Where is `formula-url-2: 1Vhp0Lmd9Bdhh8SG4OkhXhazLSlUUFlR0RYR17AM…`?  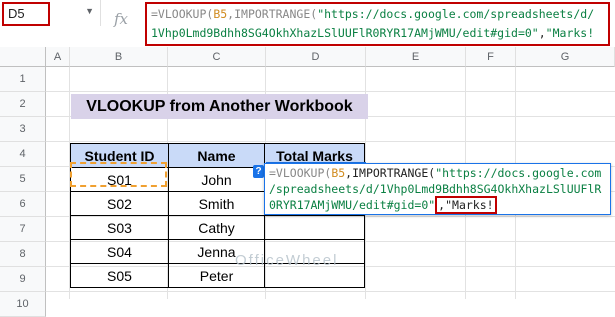
formula-url-2: 1Vhp0Lmd9Bdhh8SG4OkhXhazLSlUUFlR0RYR17AM… is located at coordinates (345, 33).